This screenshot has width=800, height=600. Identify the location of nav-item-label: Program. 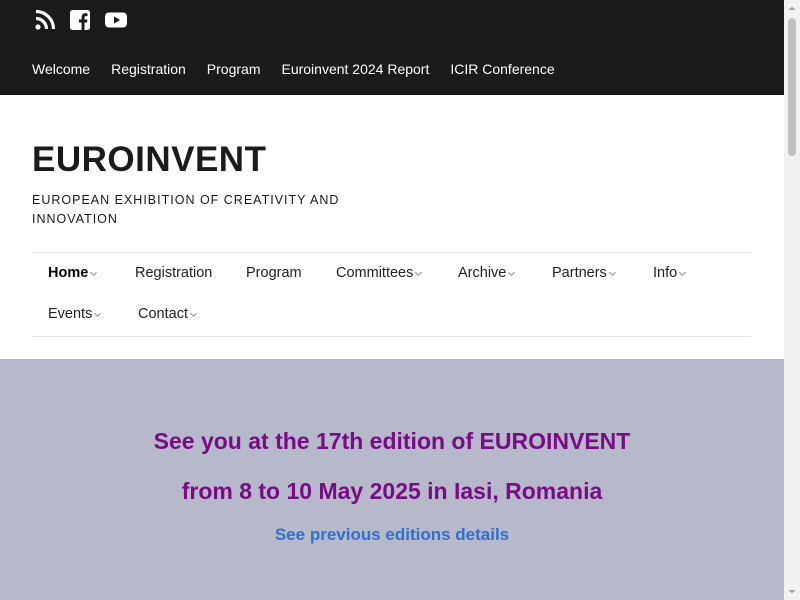
(274, 273).